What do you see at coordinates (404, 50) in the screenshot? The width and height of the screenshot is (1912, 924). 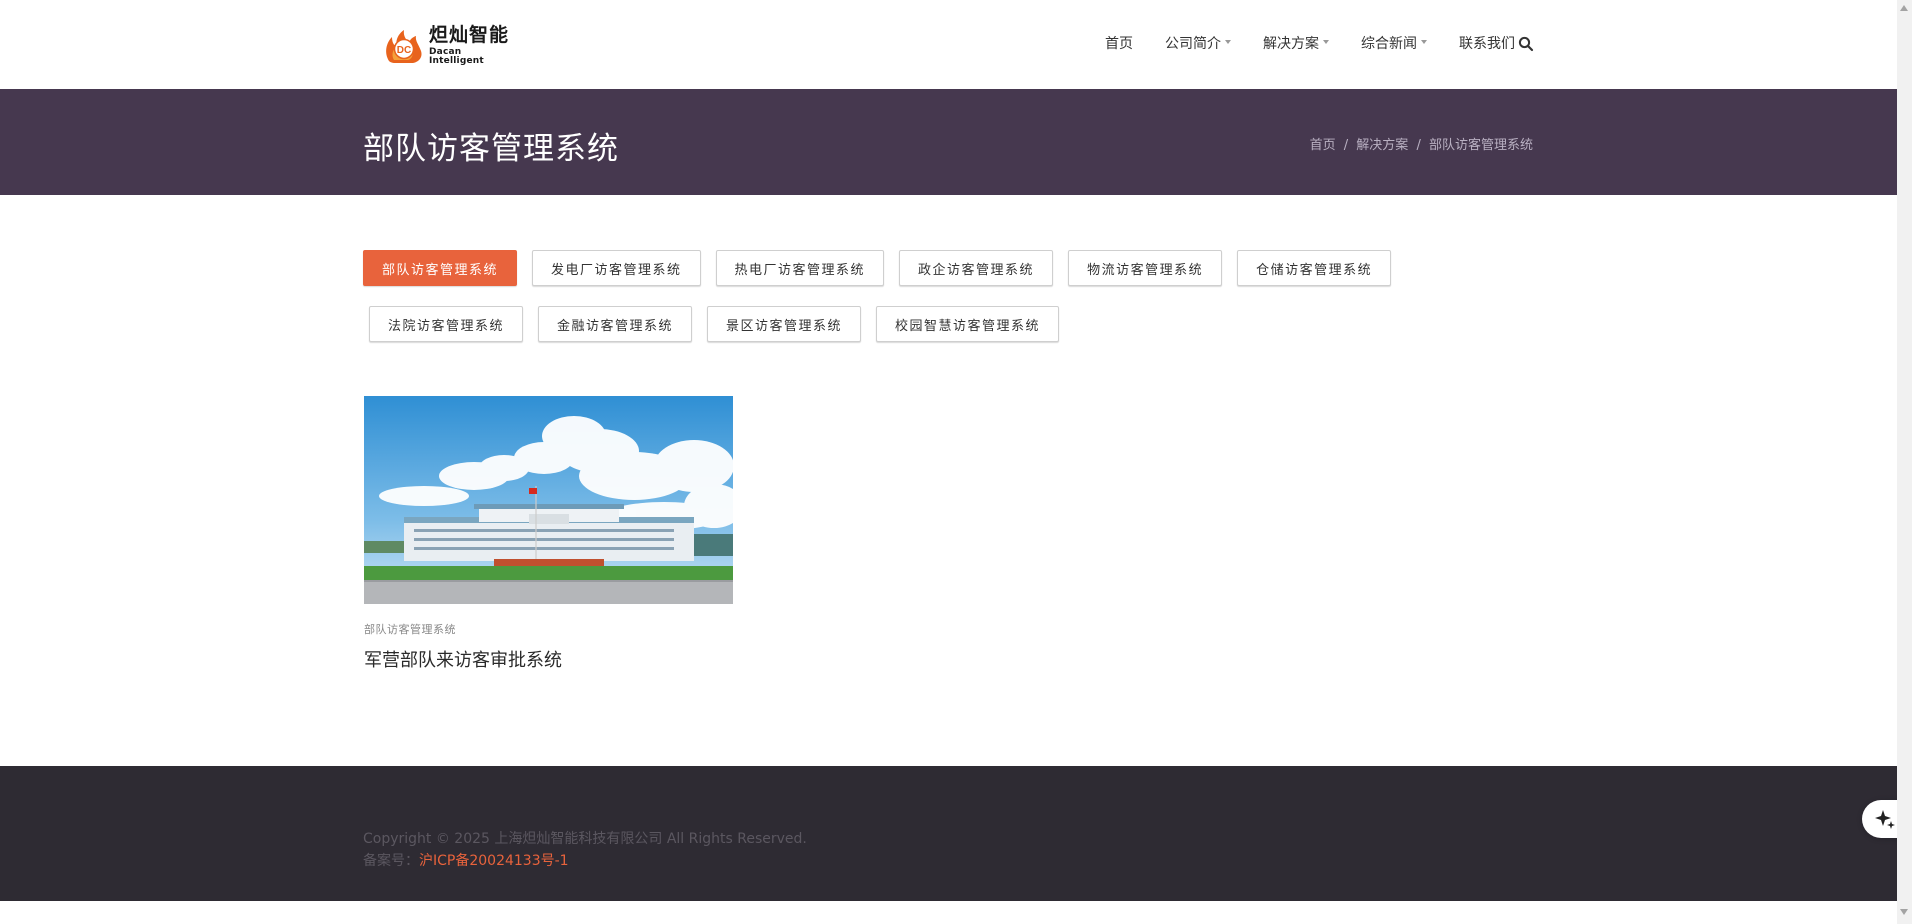 I see `svg-text: DC` at bounding box center [404, 50].